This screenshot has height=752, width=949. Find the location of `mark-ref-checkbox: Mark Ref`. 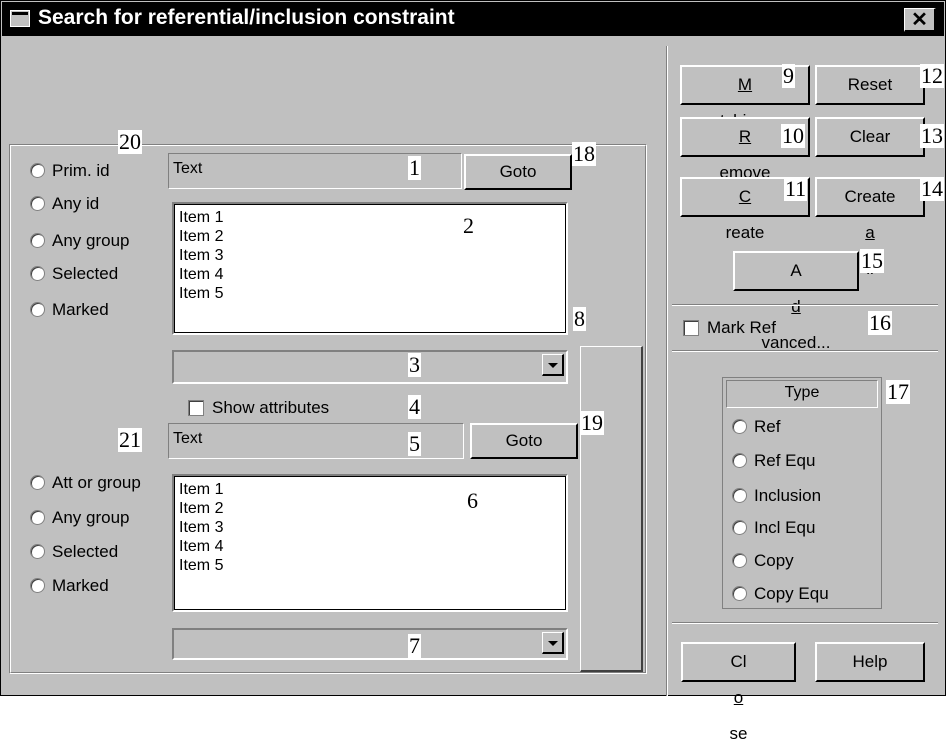

mark-ref-checkbox: Mark Ref is located at coordinates (729, 328).